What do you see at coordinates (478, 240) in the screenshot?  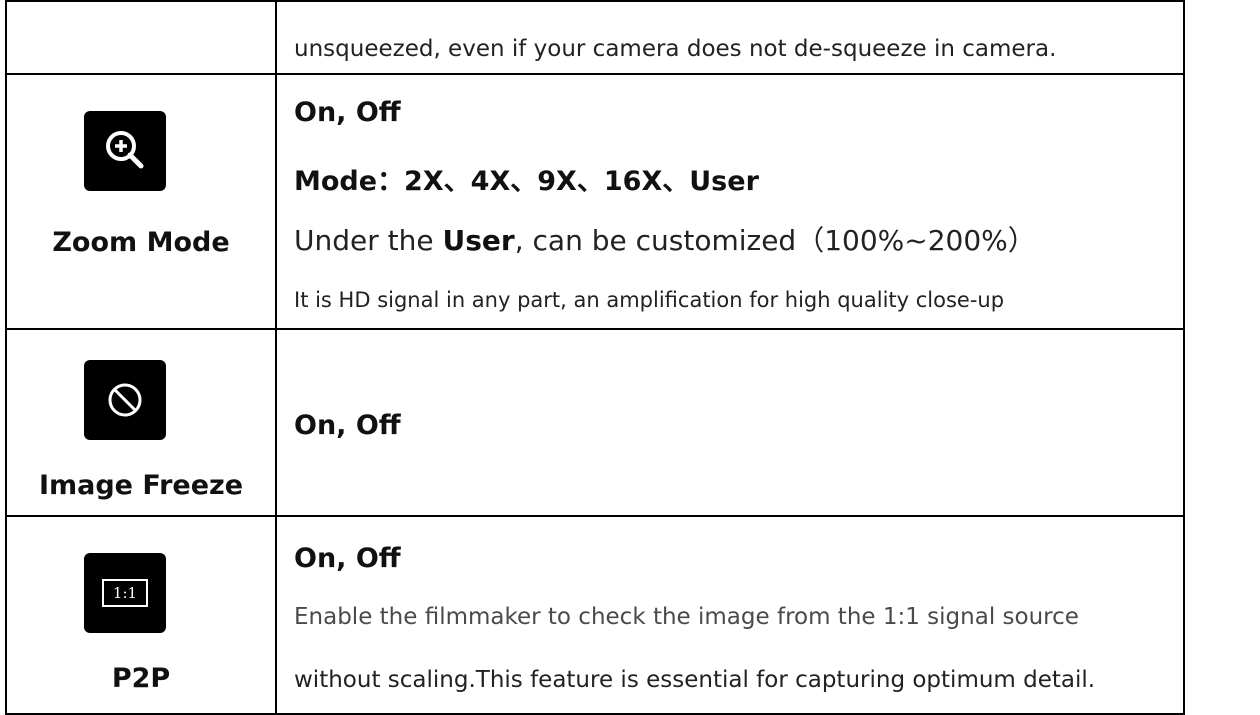 I see `user-keyword: User` at bounding box center [478, 240].